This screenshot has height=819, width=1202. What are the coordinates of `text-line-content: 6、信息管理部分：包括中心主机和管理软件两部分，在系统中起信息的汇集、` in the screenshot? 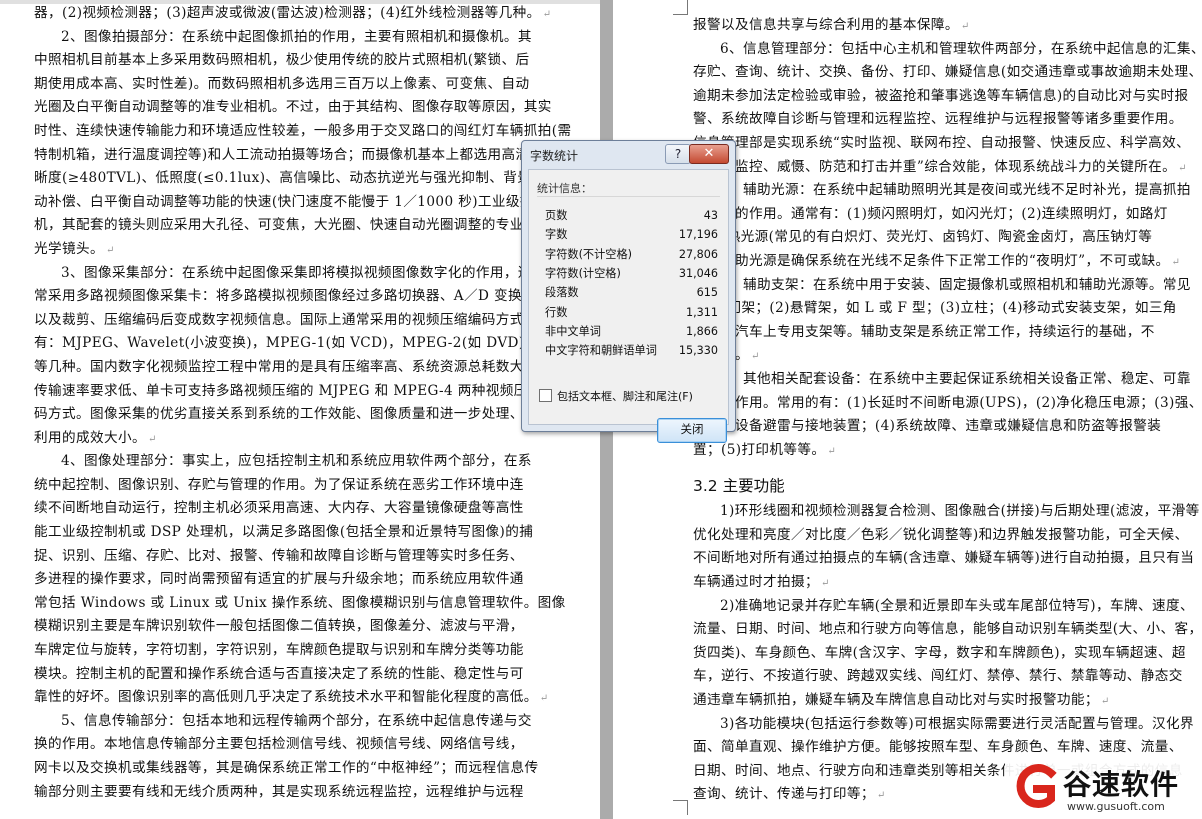 It's located at (961, 48).